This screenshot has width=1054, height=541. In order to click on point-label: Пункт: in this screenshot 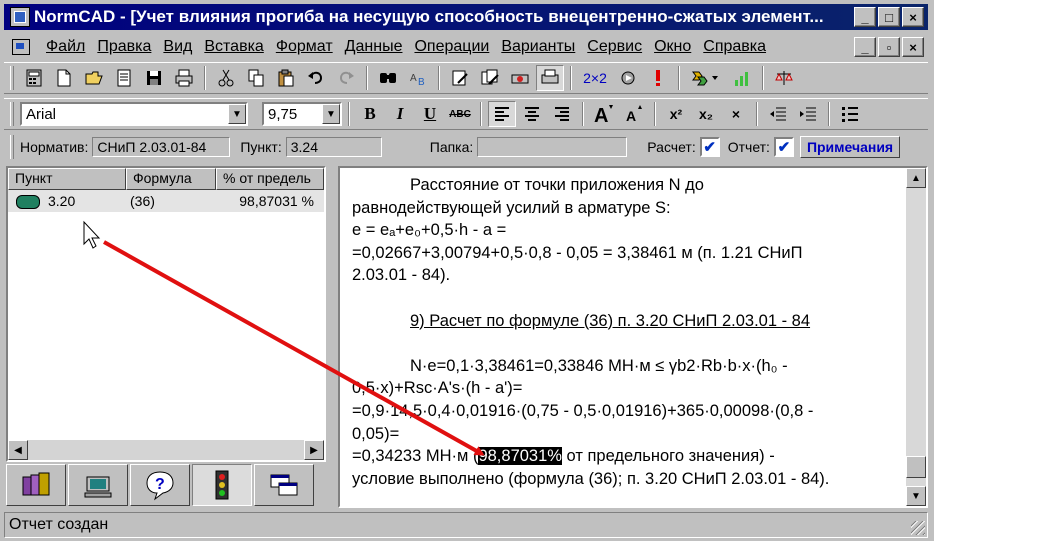, I will do `click(261, 147)`.